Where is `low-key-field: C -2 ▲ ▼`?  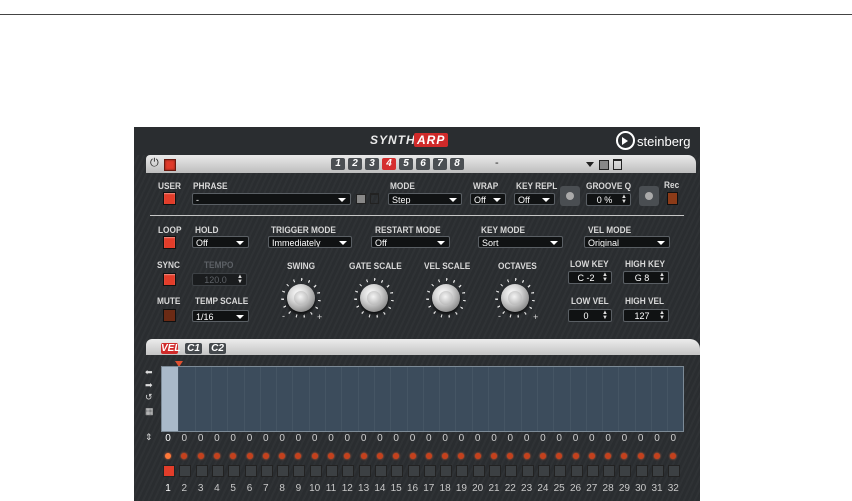 low-key-field: C -2 ▲ ▼ is located at coordinates (590, 277).